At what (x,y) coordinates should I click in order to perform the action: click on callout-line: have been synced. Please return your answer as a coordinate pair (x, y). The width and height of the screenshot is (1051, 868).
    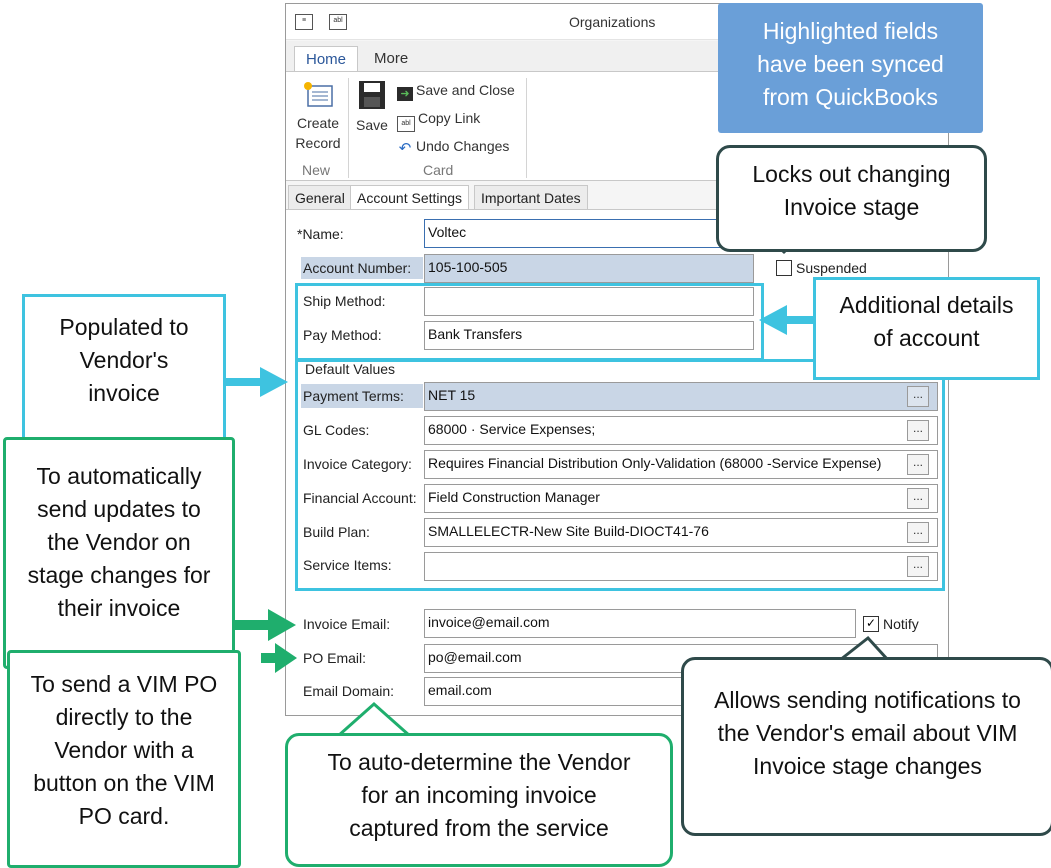
    Looking at the image, I should click on (850, 64).